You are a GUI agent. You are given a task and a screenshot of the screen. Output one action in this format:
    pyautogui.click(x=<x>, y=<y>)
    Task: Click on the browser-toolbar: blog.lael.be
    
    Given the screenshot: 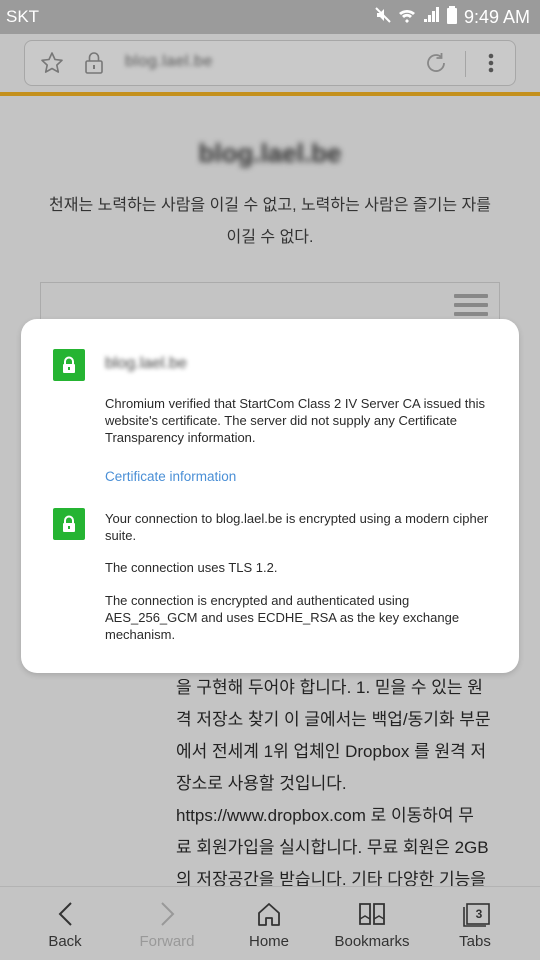 What is the action you would take?
    pyautogui.click(x=270, y=63)
    